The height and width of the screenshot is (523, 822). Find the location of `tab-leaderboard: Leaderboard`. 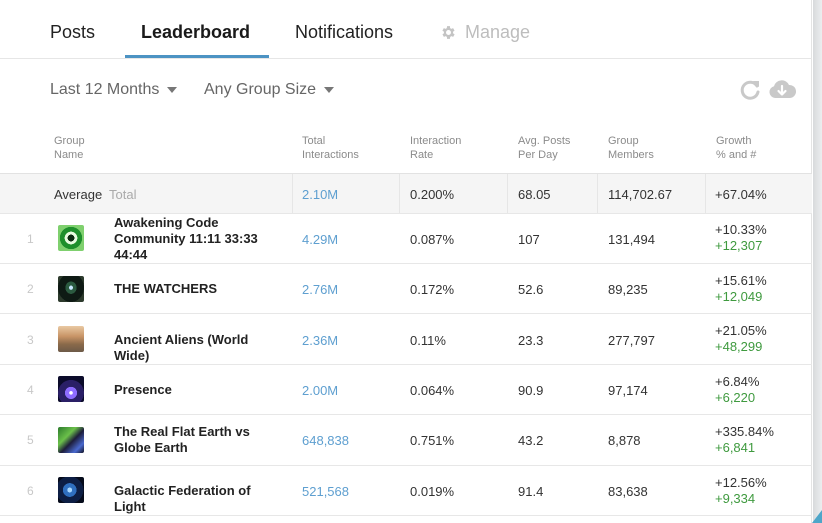

tab-leaderboard: Leaderboard is located at coordinates (195, 32).